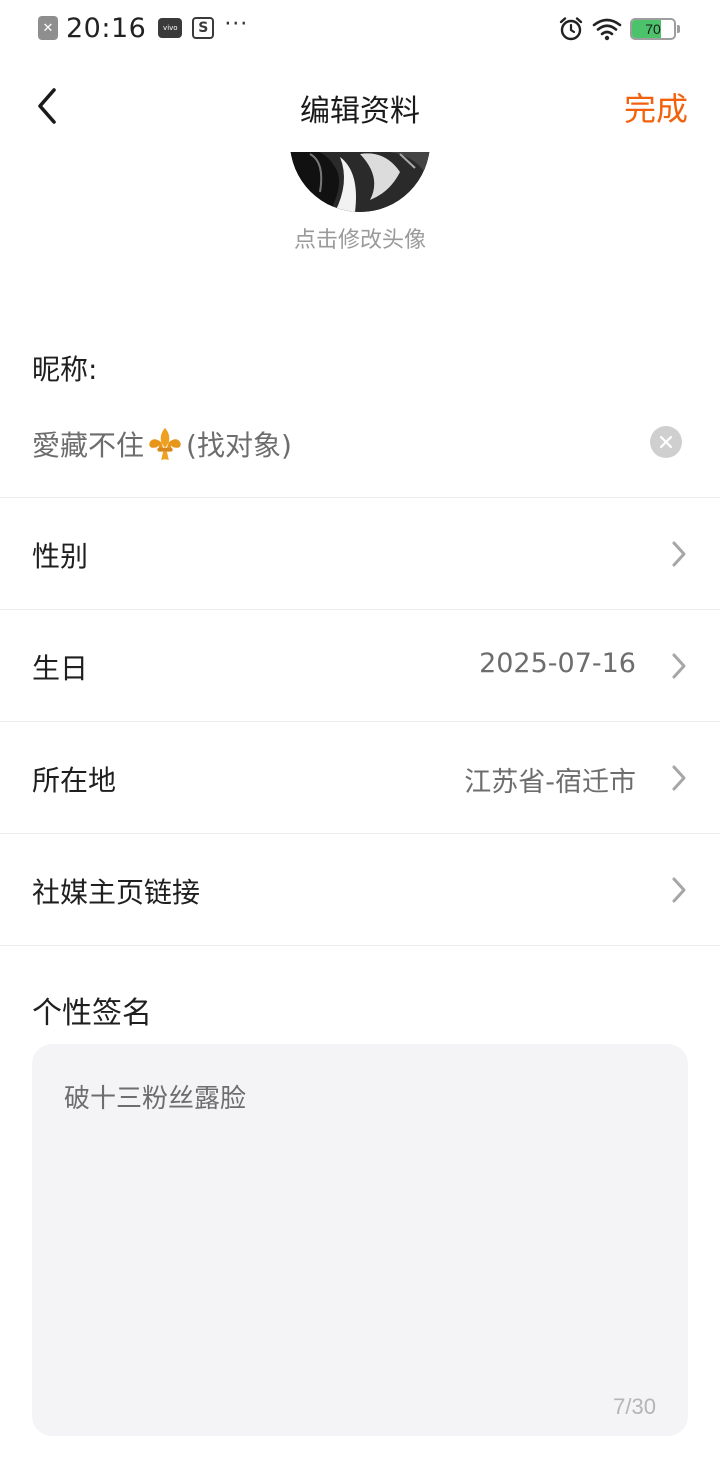 This screenshot has height=1460, width=720. I want to click on page-title: 编辑资料, so click(360, 111).